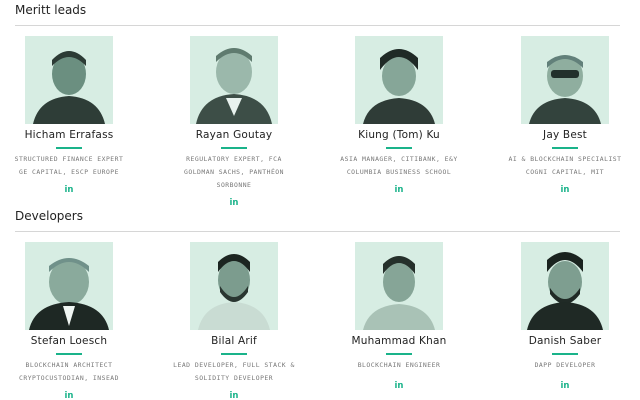 The width and height of the screenshot is (640, 400). What do you see at coordinates (234, 178) in the screenshot?
I see `member-background: GOLDMAN SACHS, PANTHÉON SORBONNE` at bounding box center [234, 178].